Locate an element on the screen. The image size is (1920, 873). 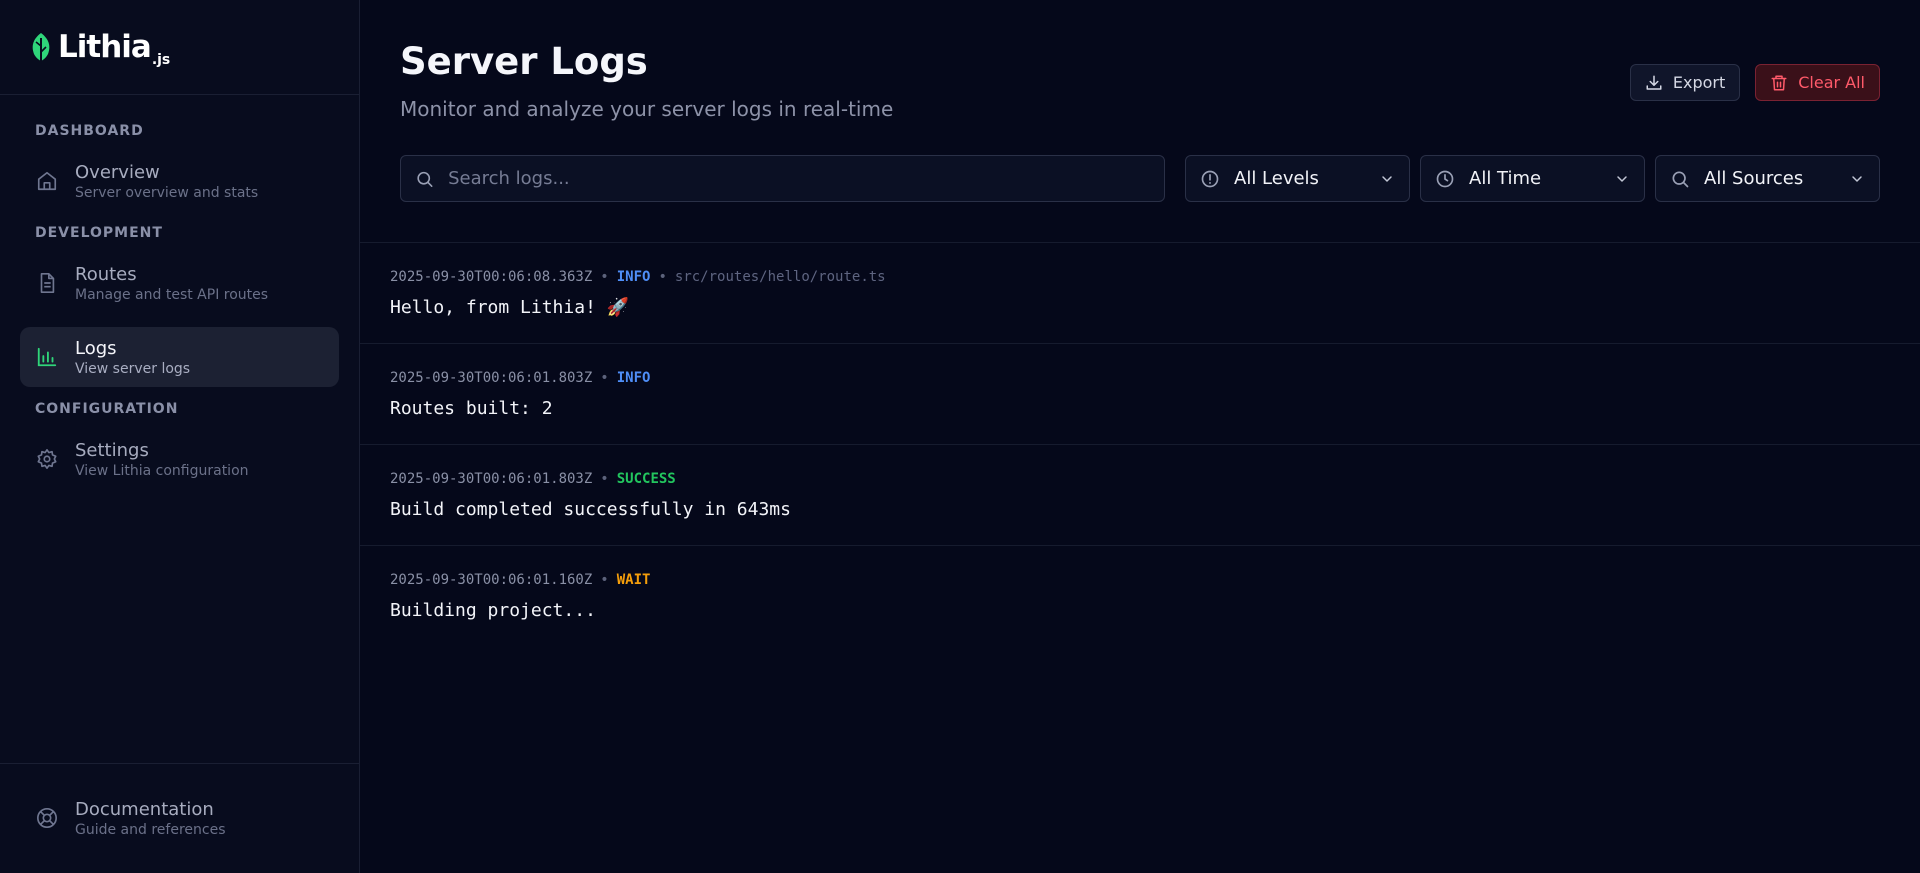
clear-all-button: Clear All is located at coordinates (1817, 82).